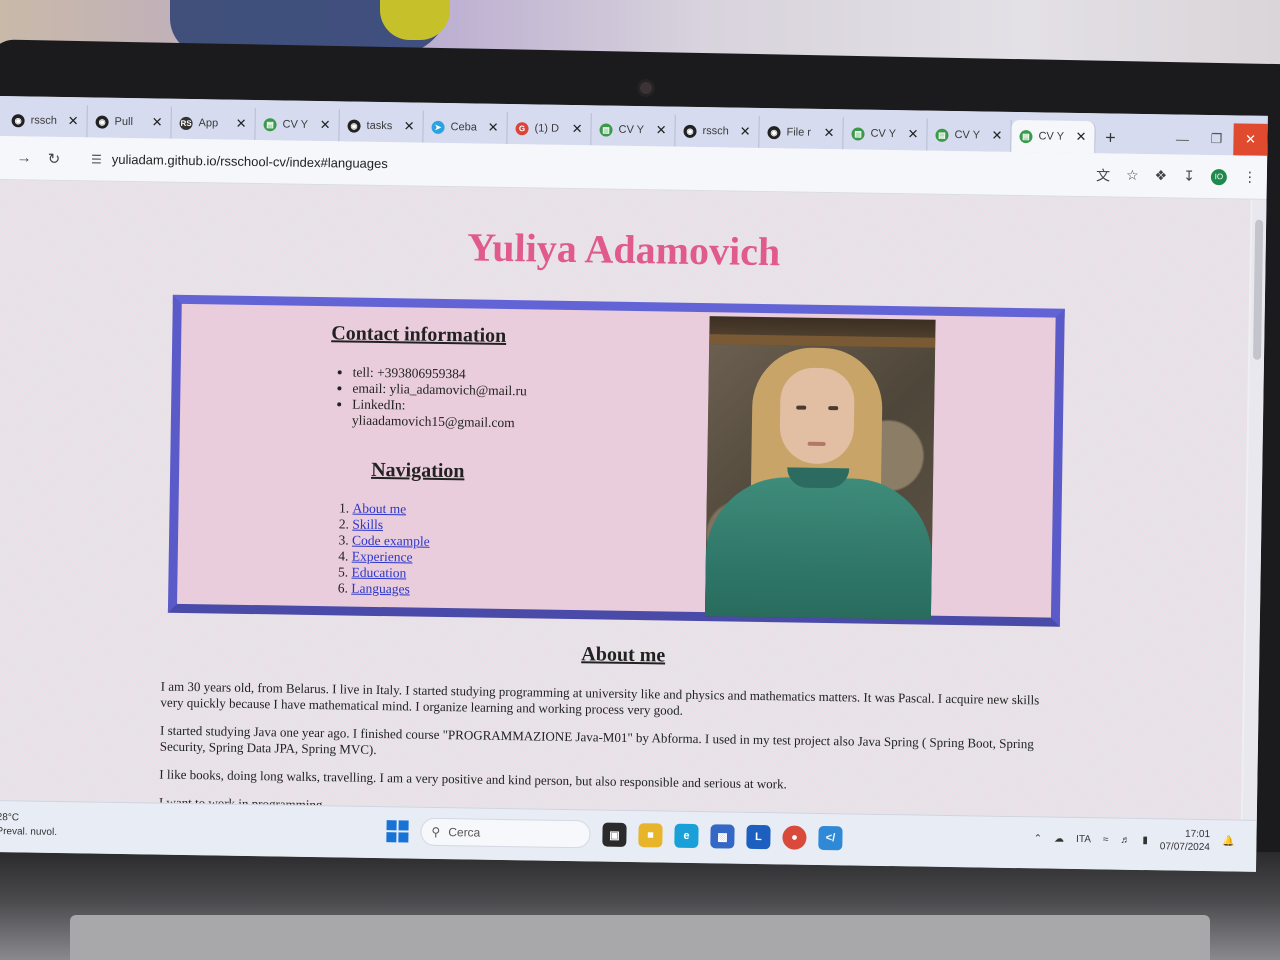 Image resolution: width=1280 pixels, height=960 pixels. Describe the element at coordinates (623, 249) in the screenshot. I see `page-title: Yuliya Adamovich` at that location.